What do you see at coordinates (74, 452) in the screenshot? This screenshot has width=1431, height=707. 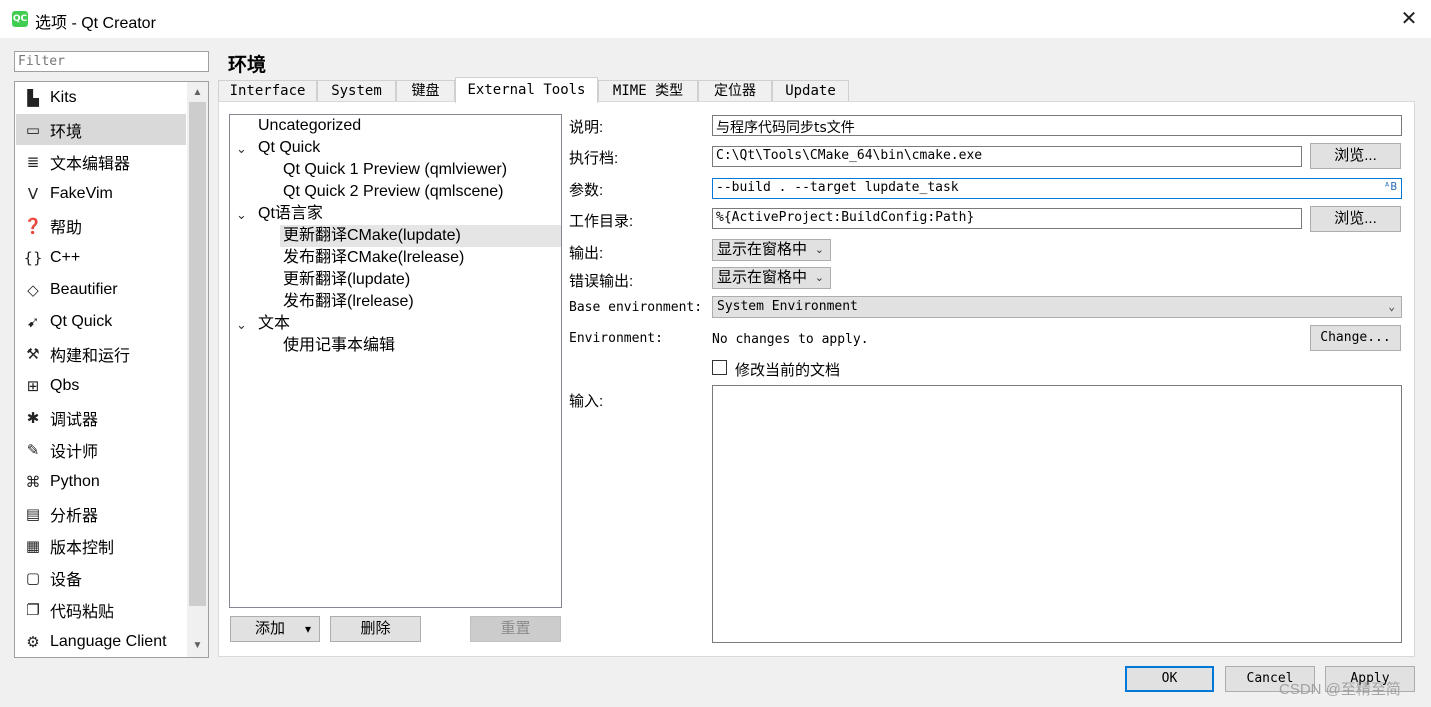 I see `sidebar-item-label: 设计师` at bounding box center [74, 452].